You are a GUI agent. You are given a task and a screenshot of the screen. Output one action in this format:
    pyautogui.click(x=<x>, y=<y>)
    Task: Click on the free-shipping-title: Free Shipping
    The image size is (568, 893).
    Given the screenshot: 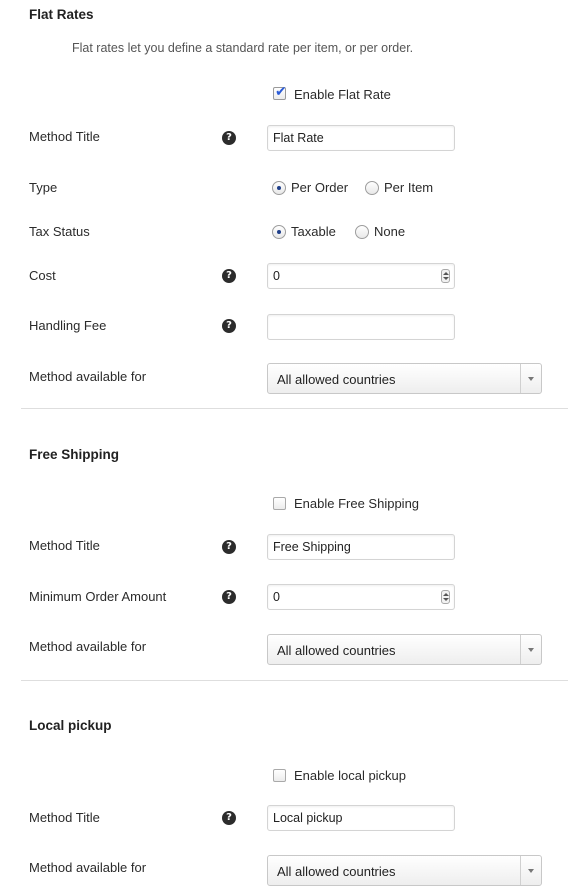 What is the action you would take?
    pyautogui.click(x=74, y=454)
    